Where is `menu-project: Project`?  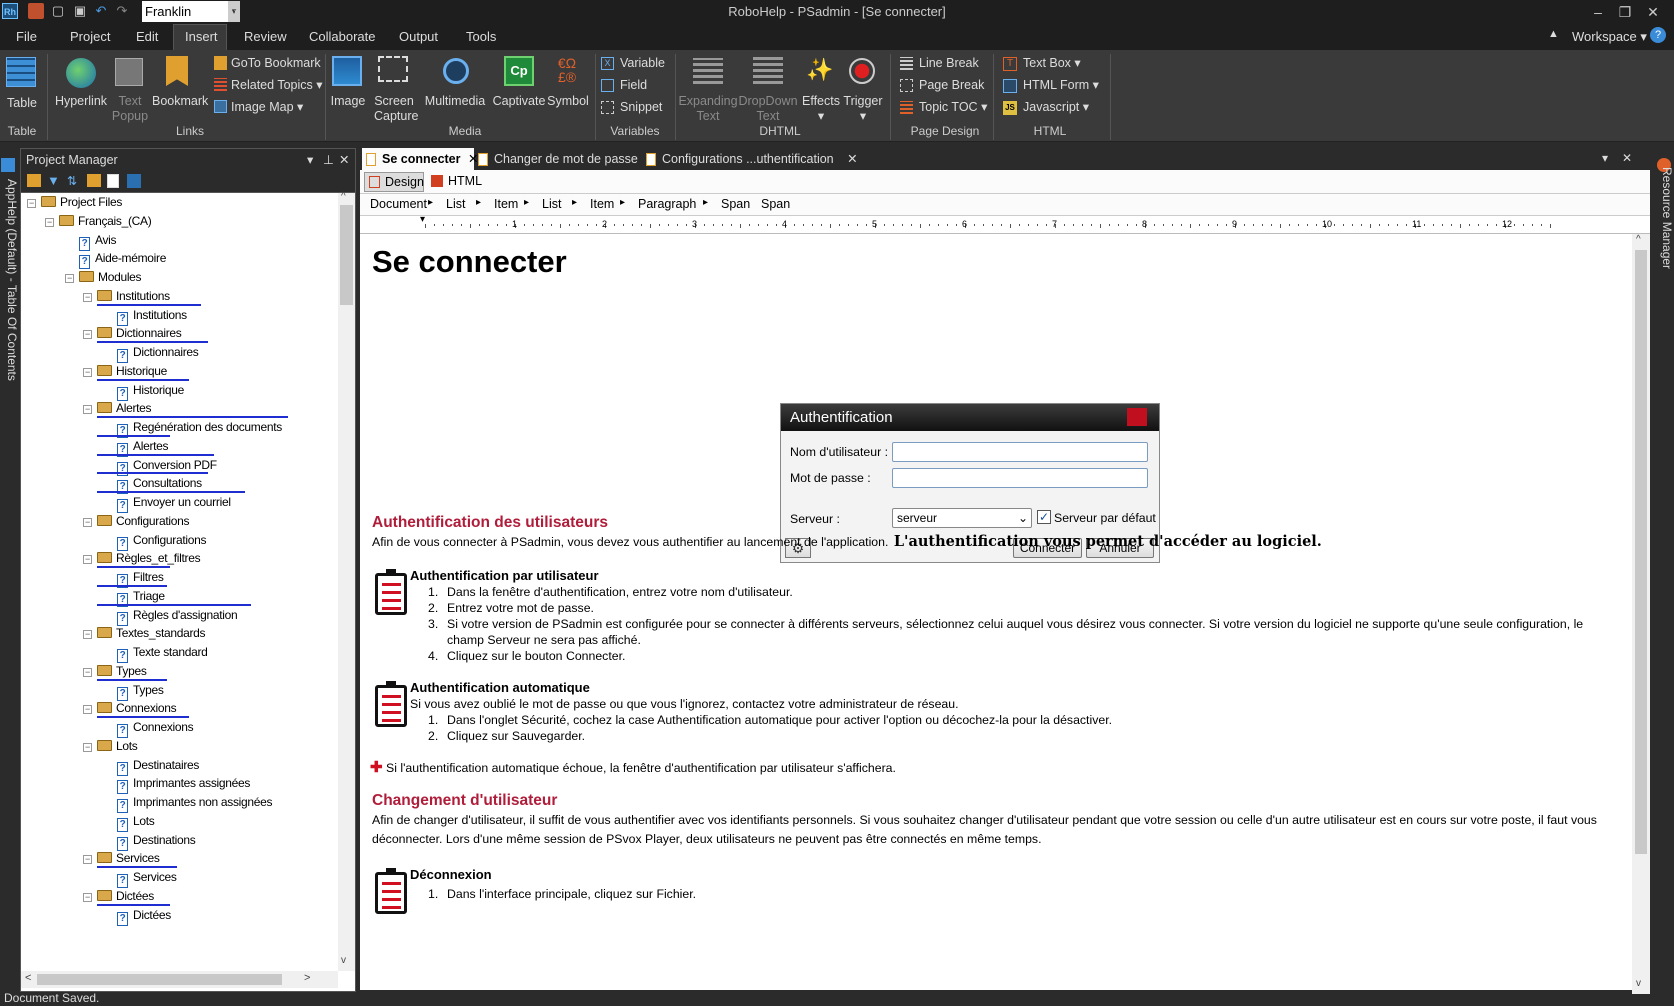 menu-project: Project is located at coordinates (90, 36).